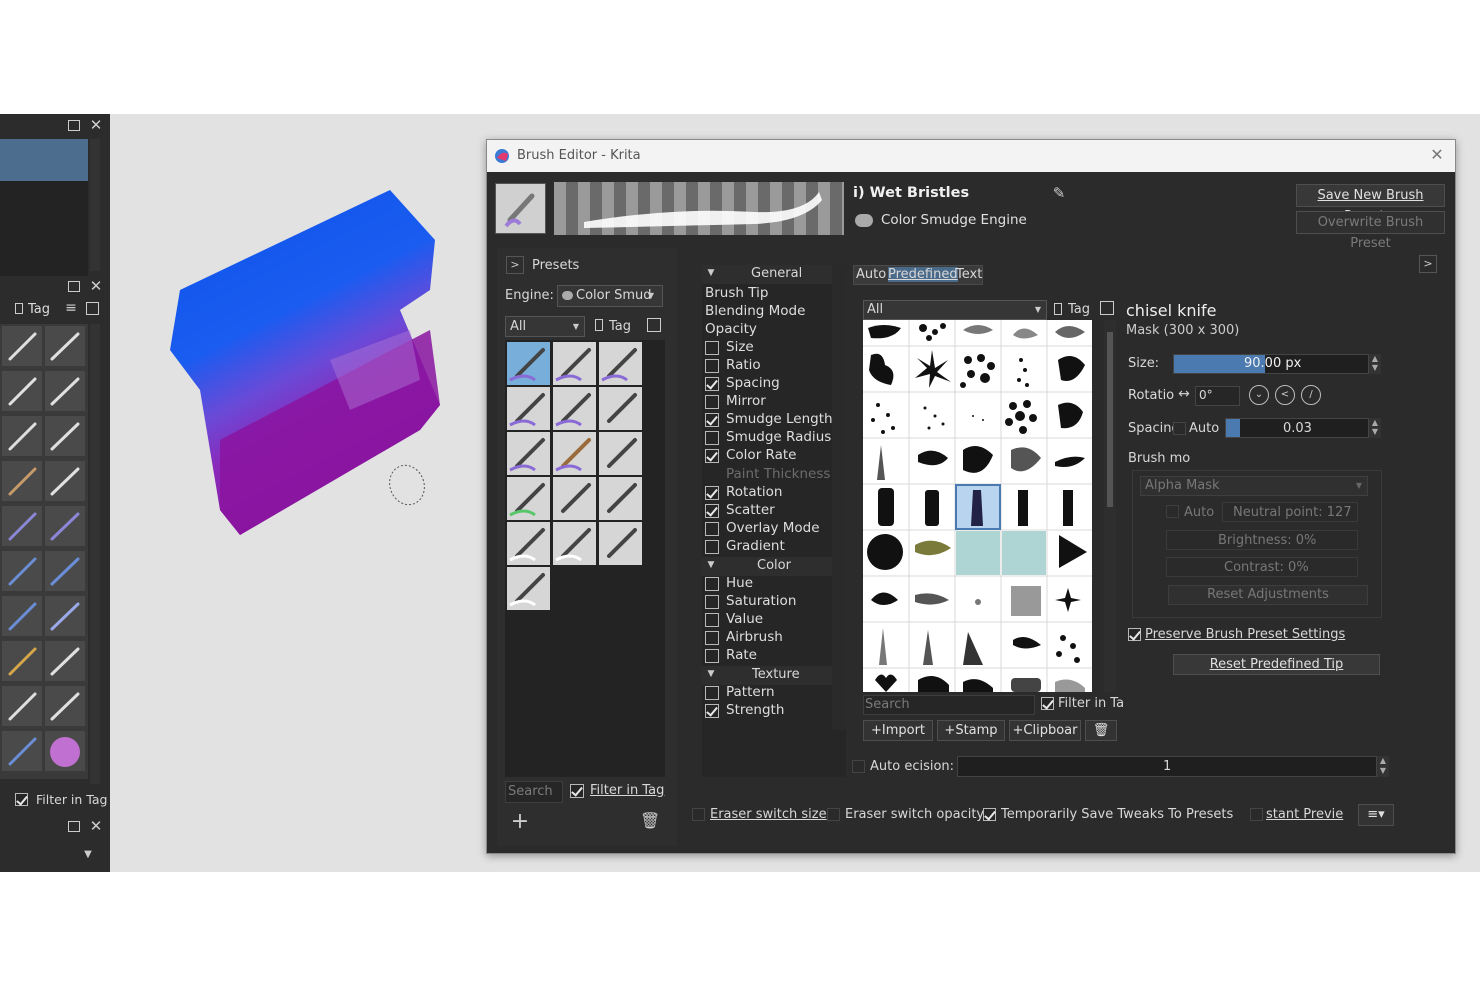  What do you see at coordinates (71, 308) in the screenshot?
I see `menu-icon: ≡` at bounding box center [71, 308].